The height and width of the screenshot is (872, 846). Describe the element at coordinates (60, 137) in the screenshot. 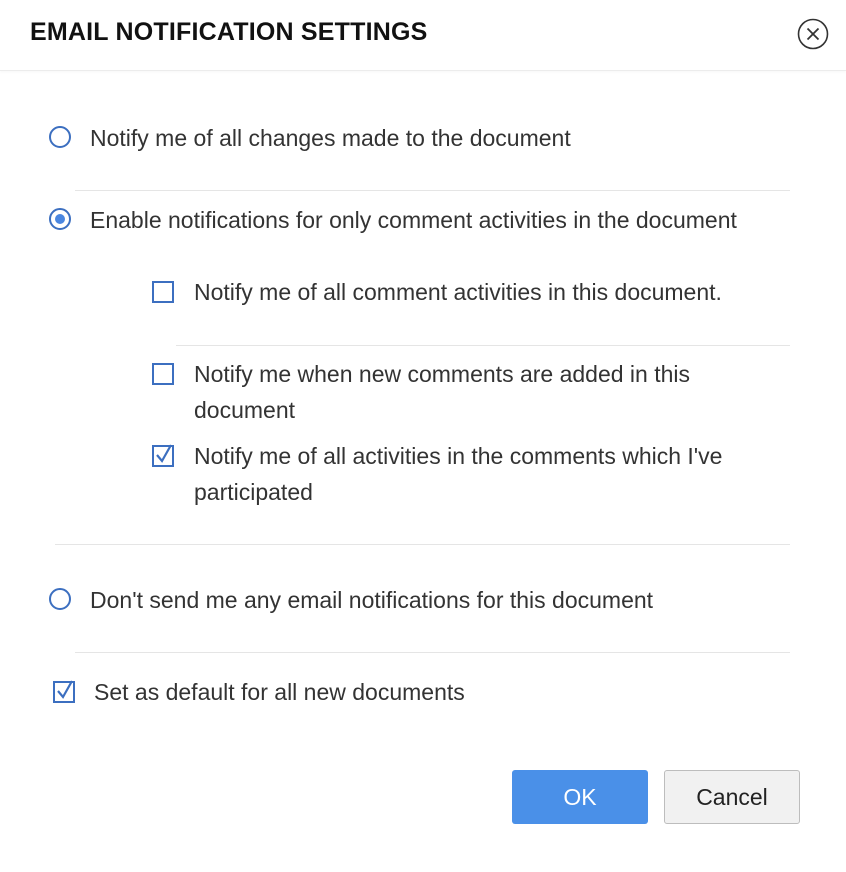

I see `radio-all-changes` at that location.